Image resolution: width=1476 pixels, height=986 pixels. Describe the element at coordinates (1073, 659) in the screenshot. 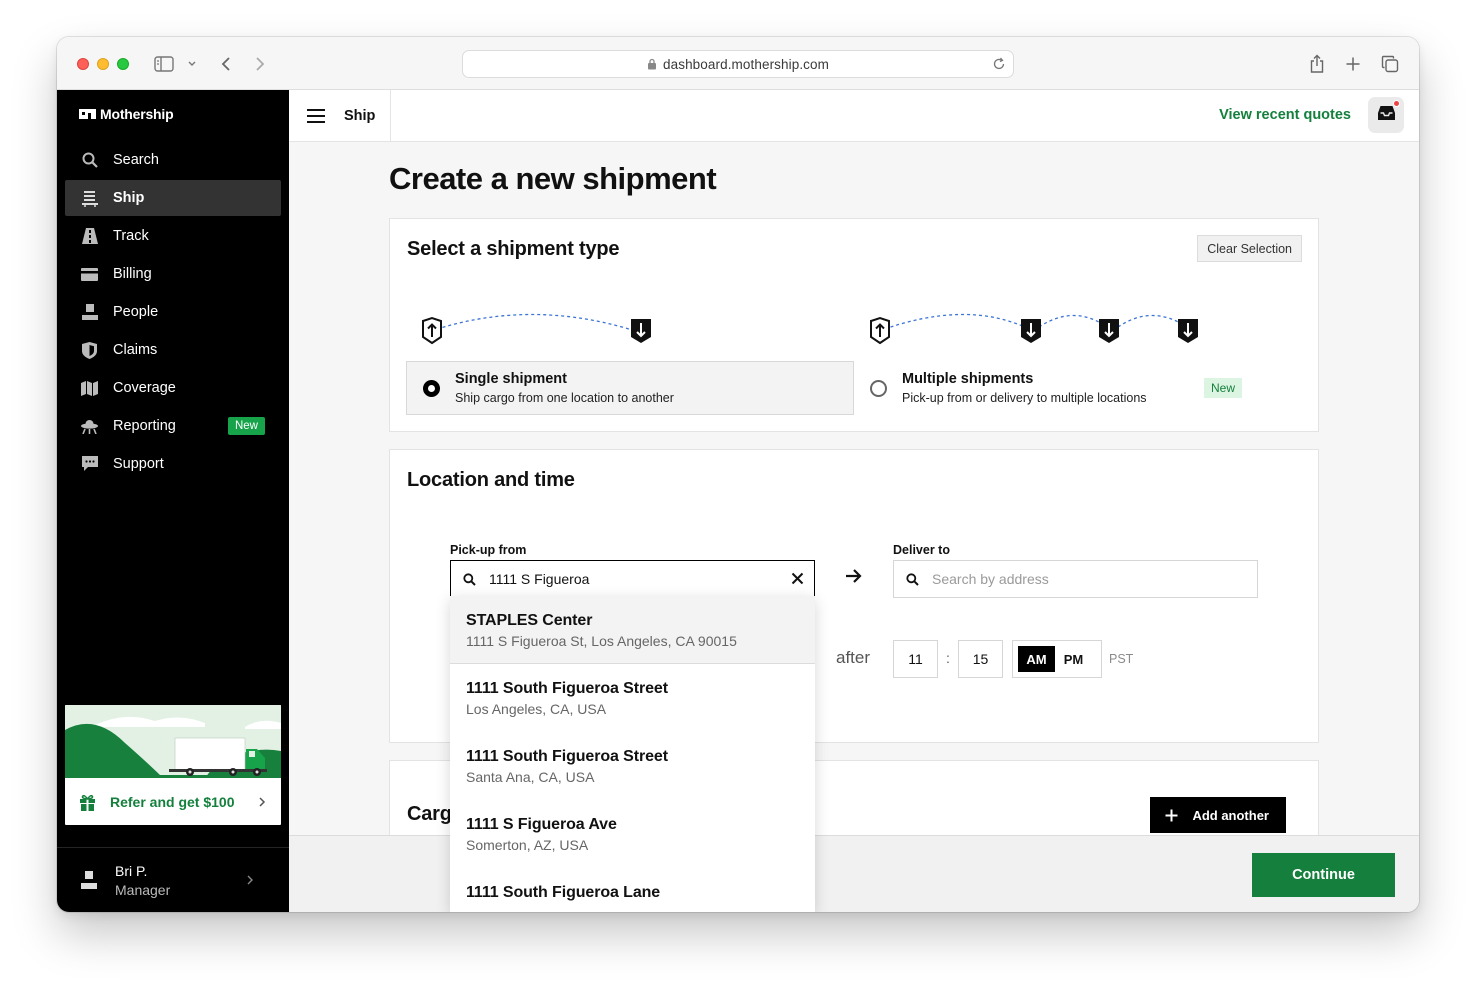

I see `pm-option: PM` at that location.